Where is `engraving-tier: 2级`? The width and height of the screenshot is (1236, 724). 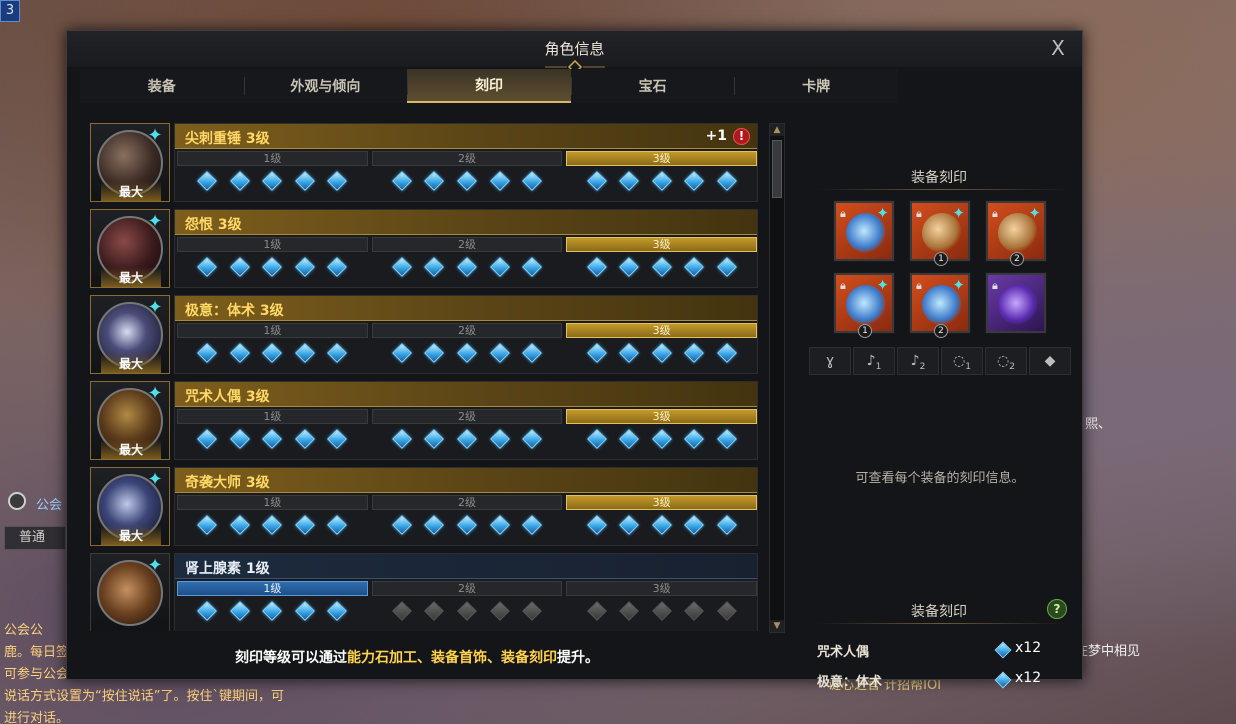 engraving-tier: 2级 is located at coordinates (467, 175).